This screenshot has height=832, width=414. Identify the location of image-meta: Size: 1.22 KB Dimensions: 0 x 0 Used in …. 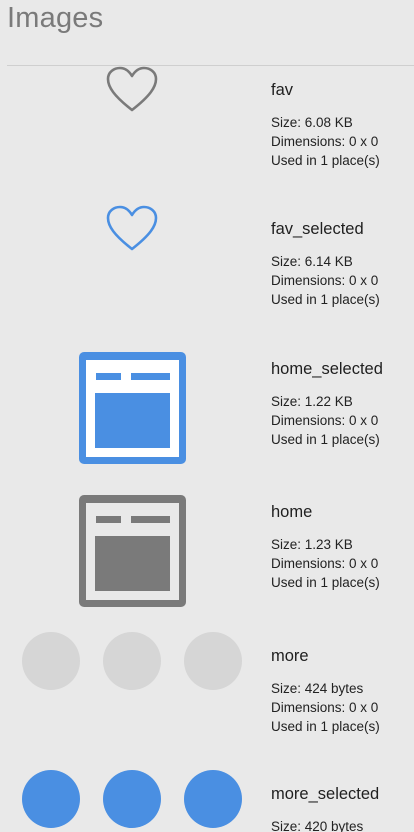
(327, 420).